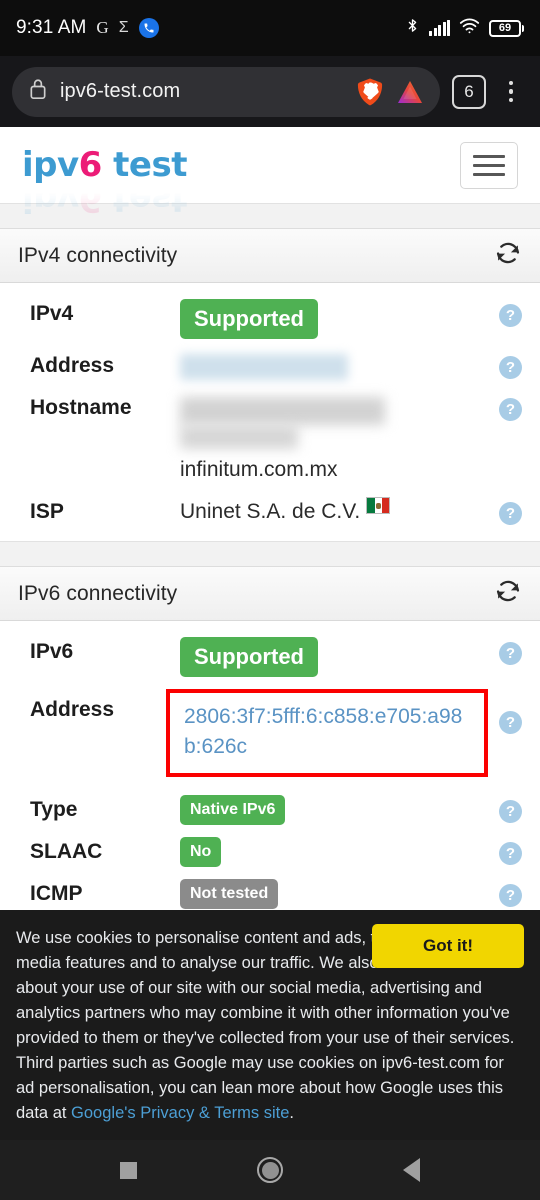 The width and height of the screenshot is (540, 1200). What do you see at coordinates (270, 173) in the screenshot?
I see `site-header: ipv6 test ipv6 test` at bounding box center [270, 173].